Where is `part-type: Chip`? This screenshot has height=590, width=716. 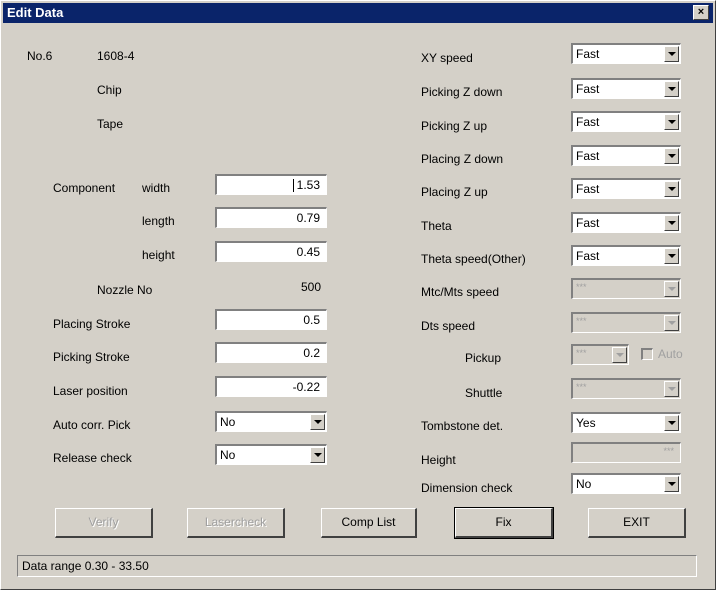
part-type: Chip is located at coordinates (109, 90).